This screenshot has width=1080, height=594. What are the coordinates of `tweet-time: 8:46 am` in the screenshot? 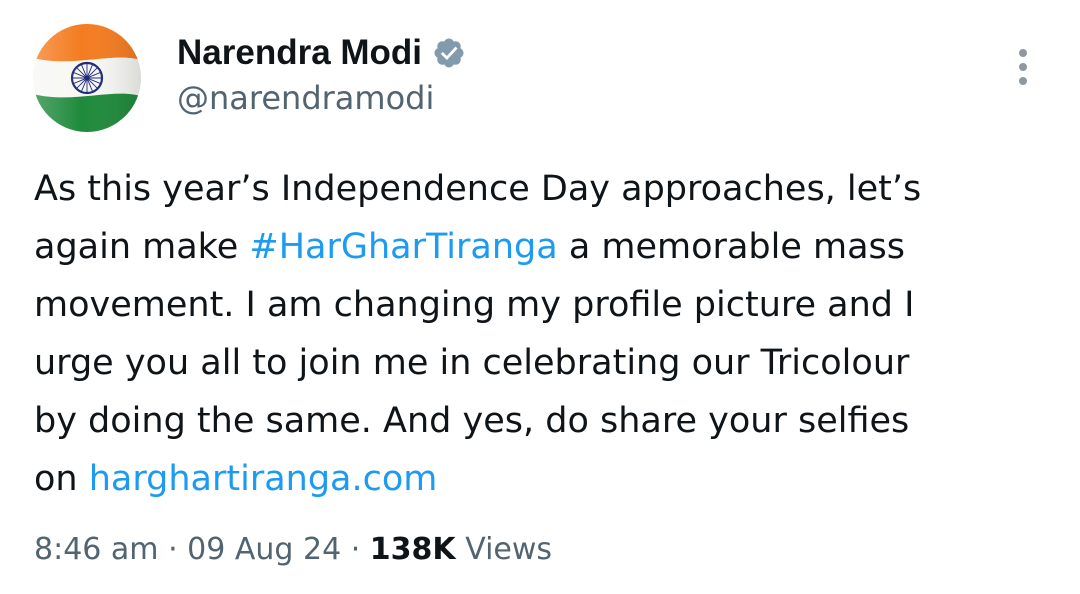 It's located at (96, 549).